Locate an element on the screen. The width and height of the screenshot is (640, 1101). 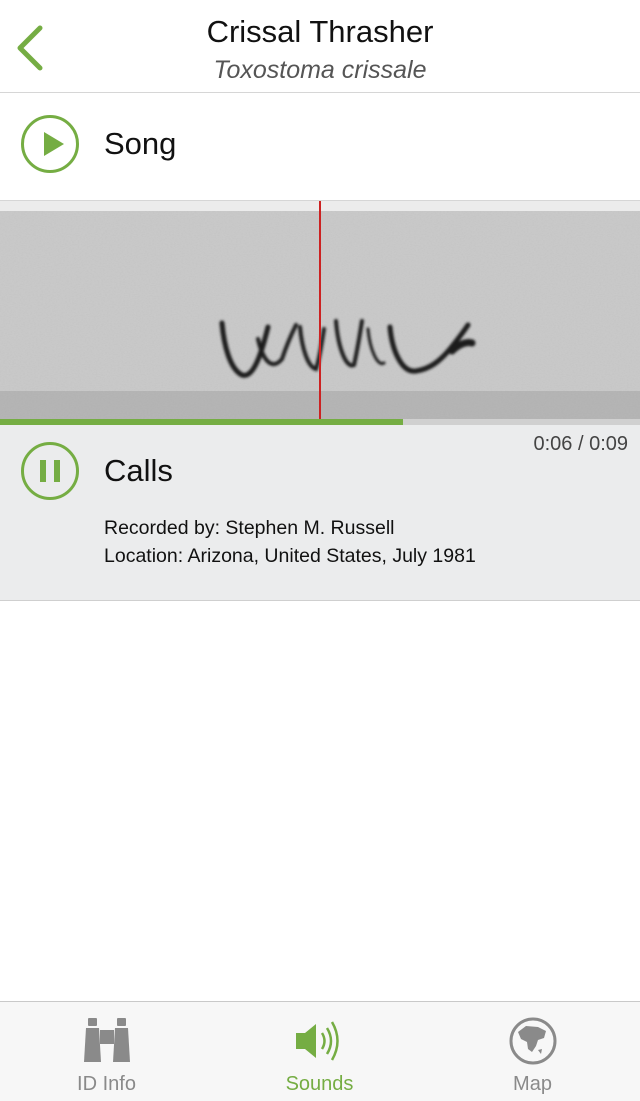
tab-bar: ID Info Sounds Map is located at coordinates (320, 1051).